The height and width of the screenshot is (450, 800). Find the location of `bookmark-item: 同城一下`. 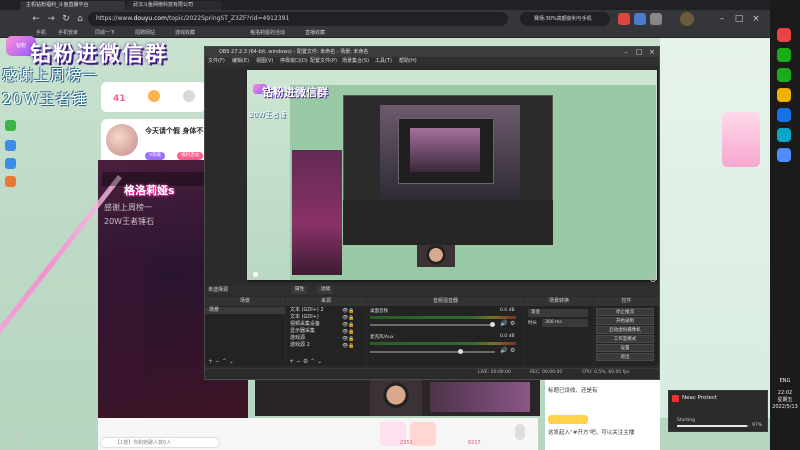

bookmark-item: 同城一下 is located at coordinates (105, 33).